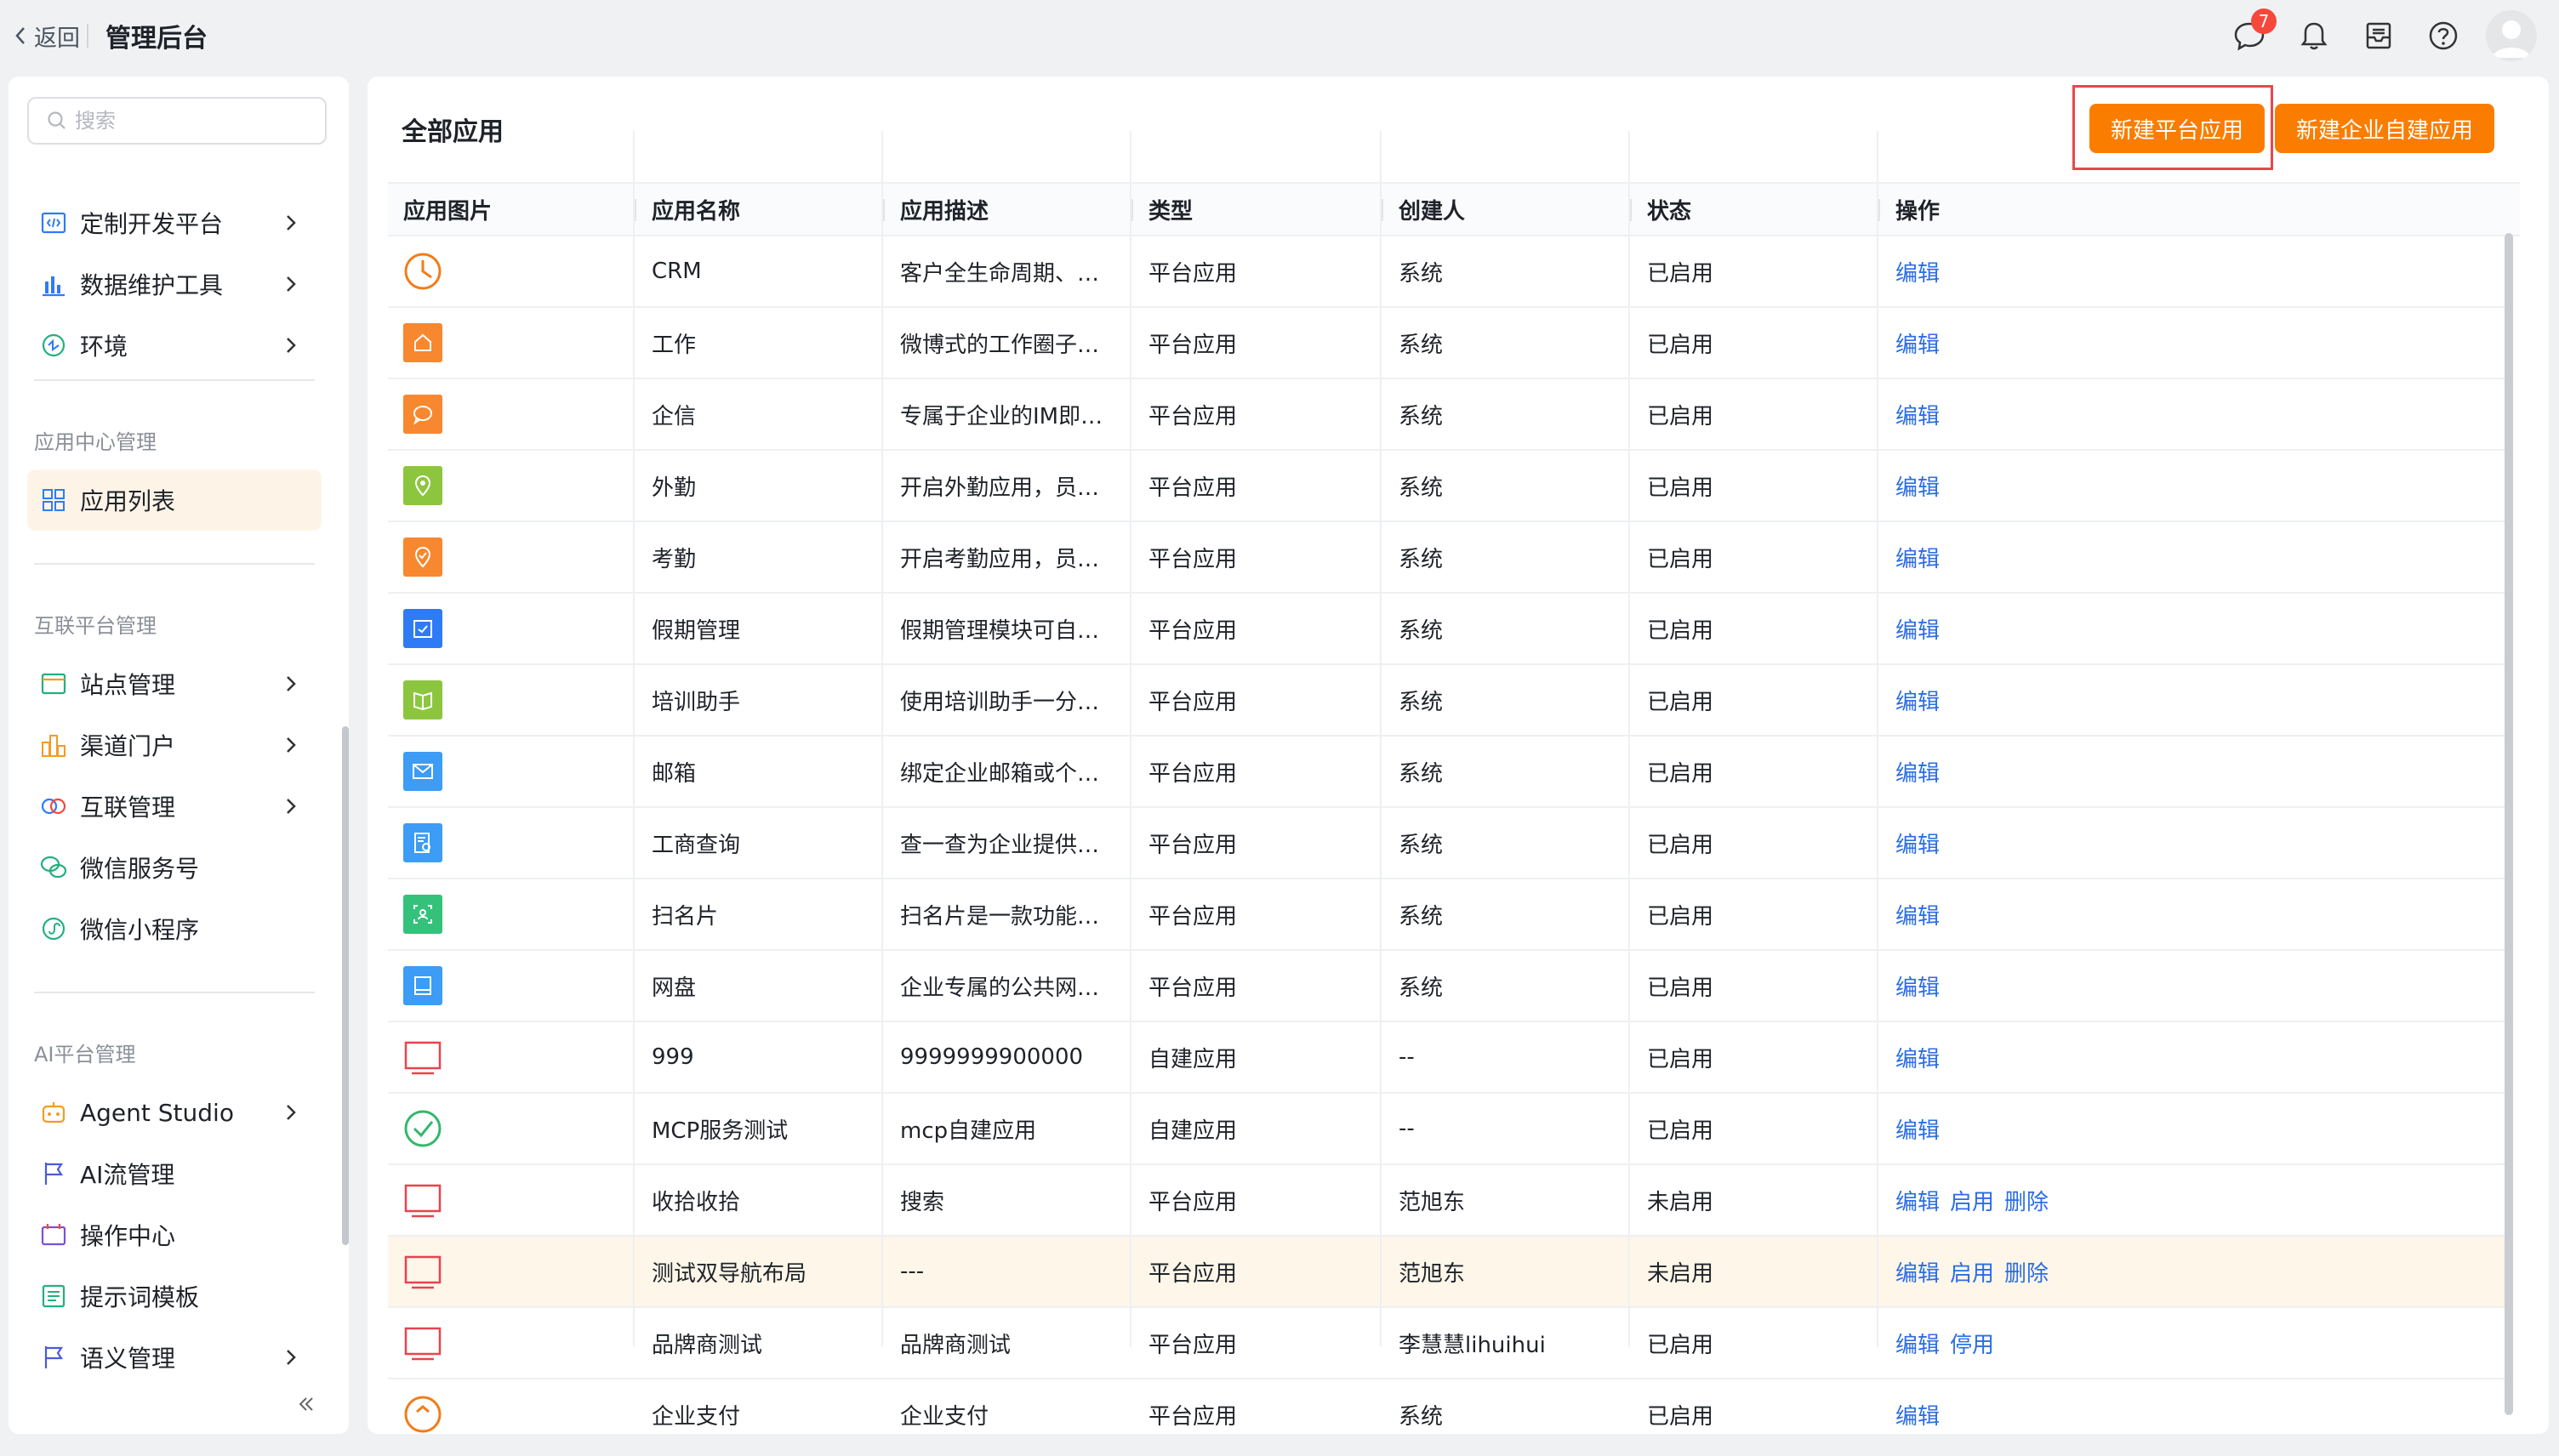 Image resolution: width=2559 pixels, height=1456 pixels. Describe the element at coordinates (345, 986) in the screenshot. I see `sidebar-scrollbar` at that location.